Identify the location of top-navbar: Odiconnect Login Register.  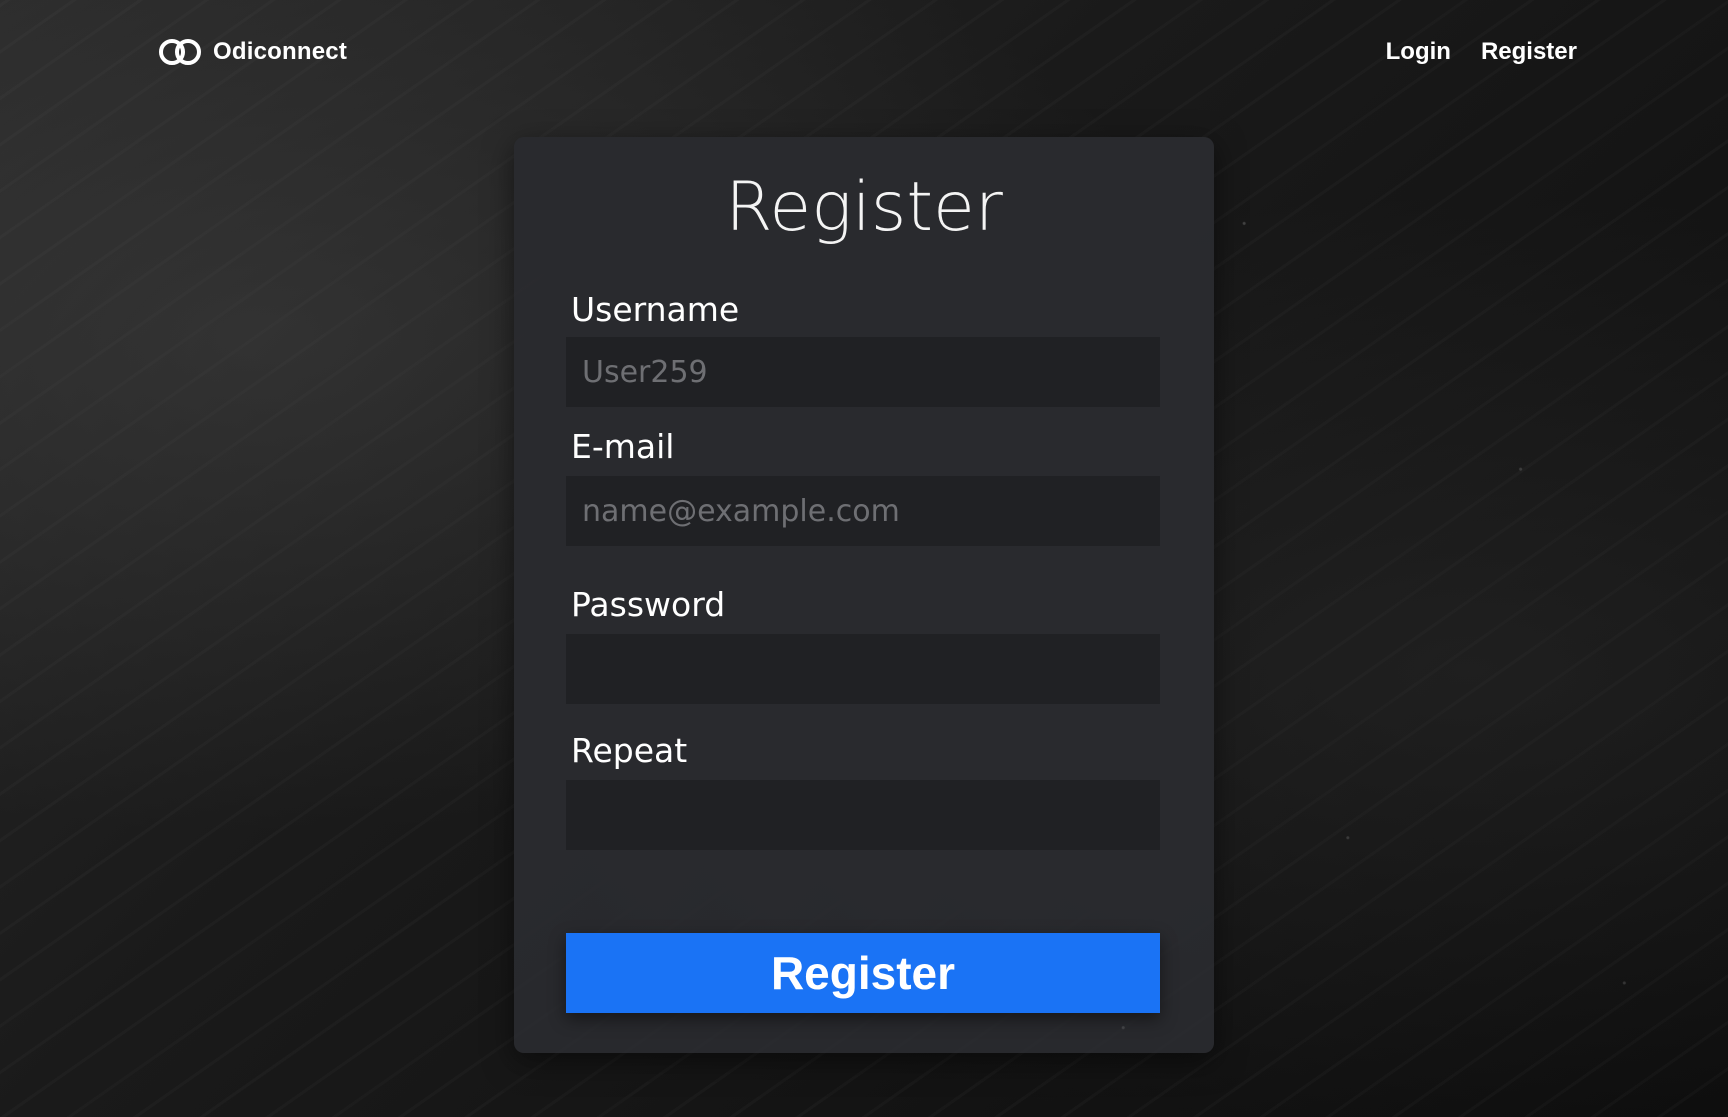
(864, 54).